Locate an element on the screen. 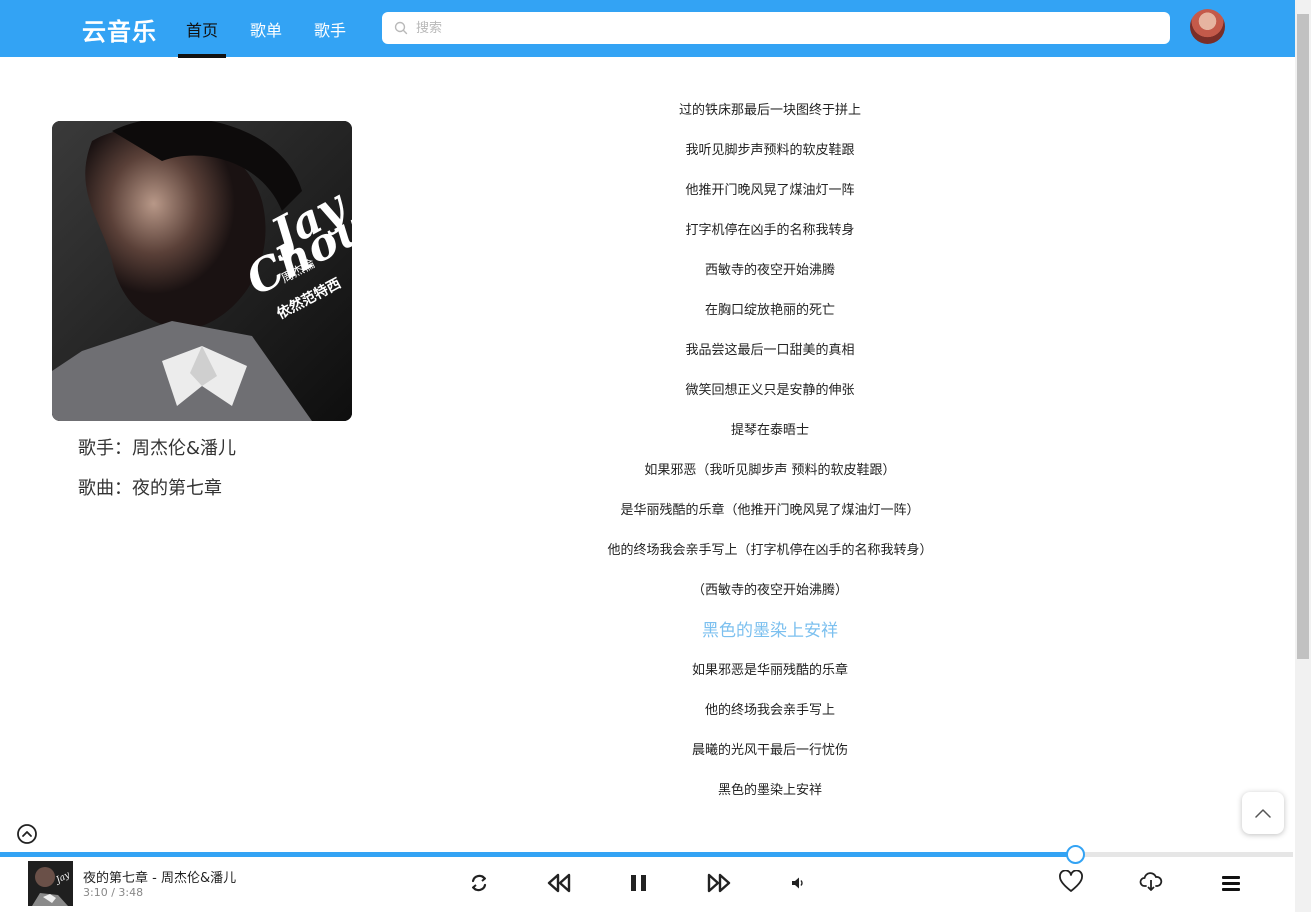 The image size is (1311, 912). progress-bar is located at coordinates (646, 854).